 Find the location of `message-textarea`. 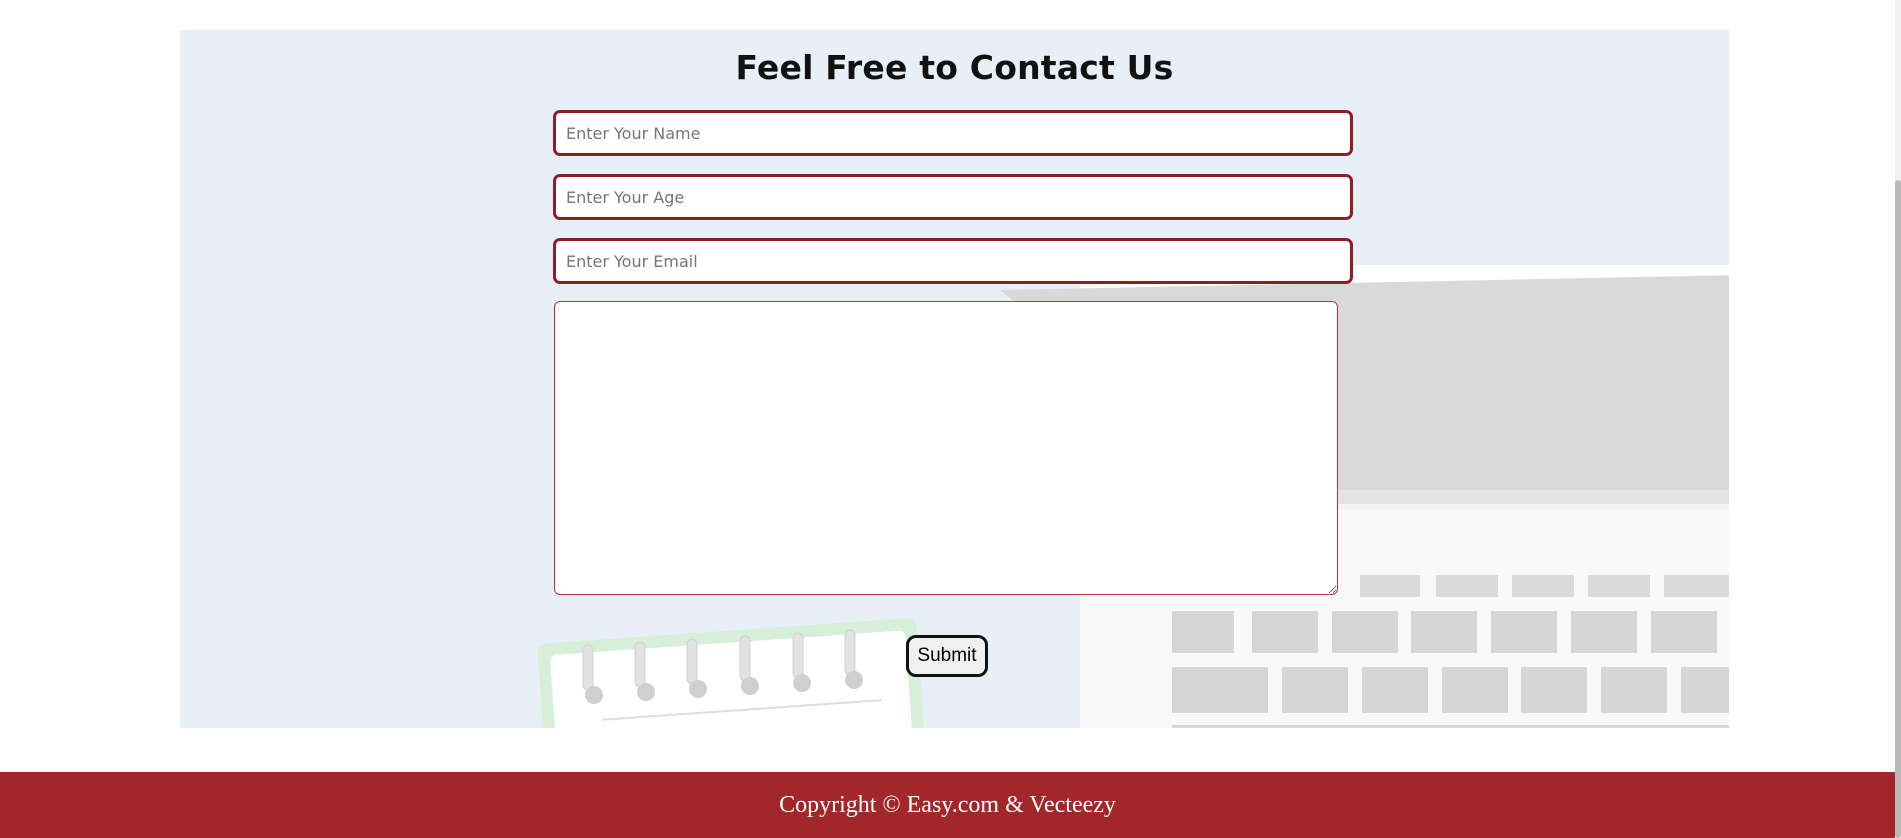

message-textarea is located at coordinates (946, 448).